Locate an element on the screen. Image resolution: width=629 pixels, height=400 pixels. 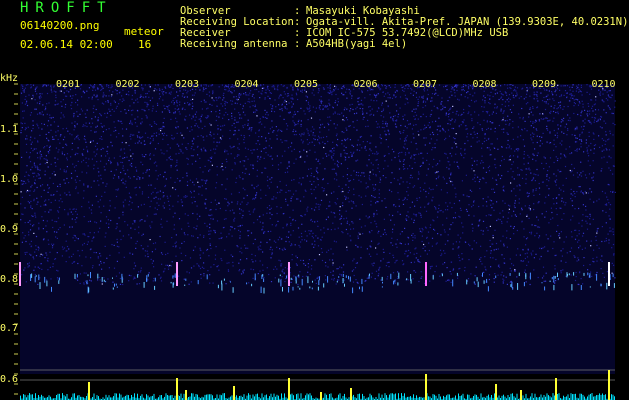
time-label-0201: 0201 is located at coordinates (68, 84).